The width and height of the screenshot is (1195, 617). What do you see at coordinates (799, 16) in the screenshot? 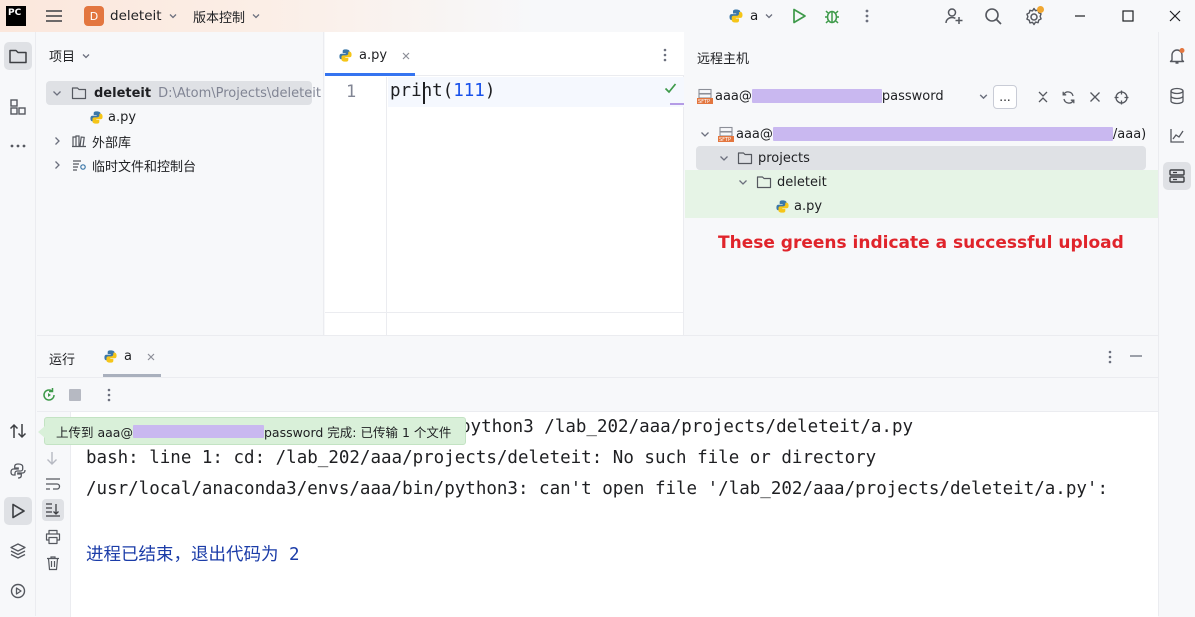
I see `run-button` at bounding box center [799, 16].